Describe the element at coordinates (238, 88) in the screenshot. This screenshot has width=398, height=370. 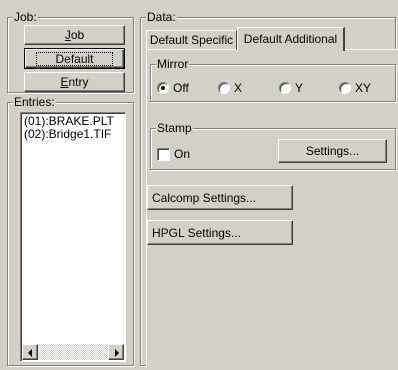
I see `radio-mirror-x-label: X` at that location.